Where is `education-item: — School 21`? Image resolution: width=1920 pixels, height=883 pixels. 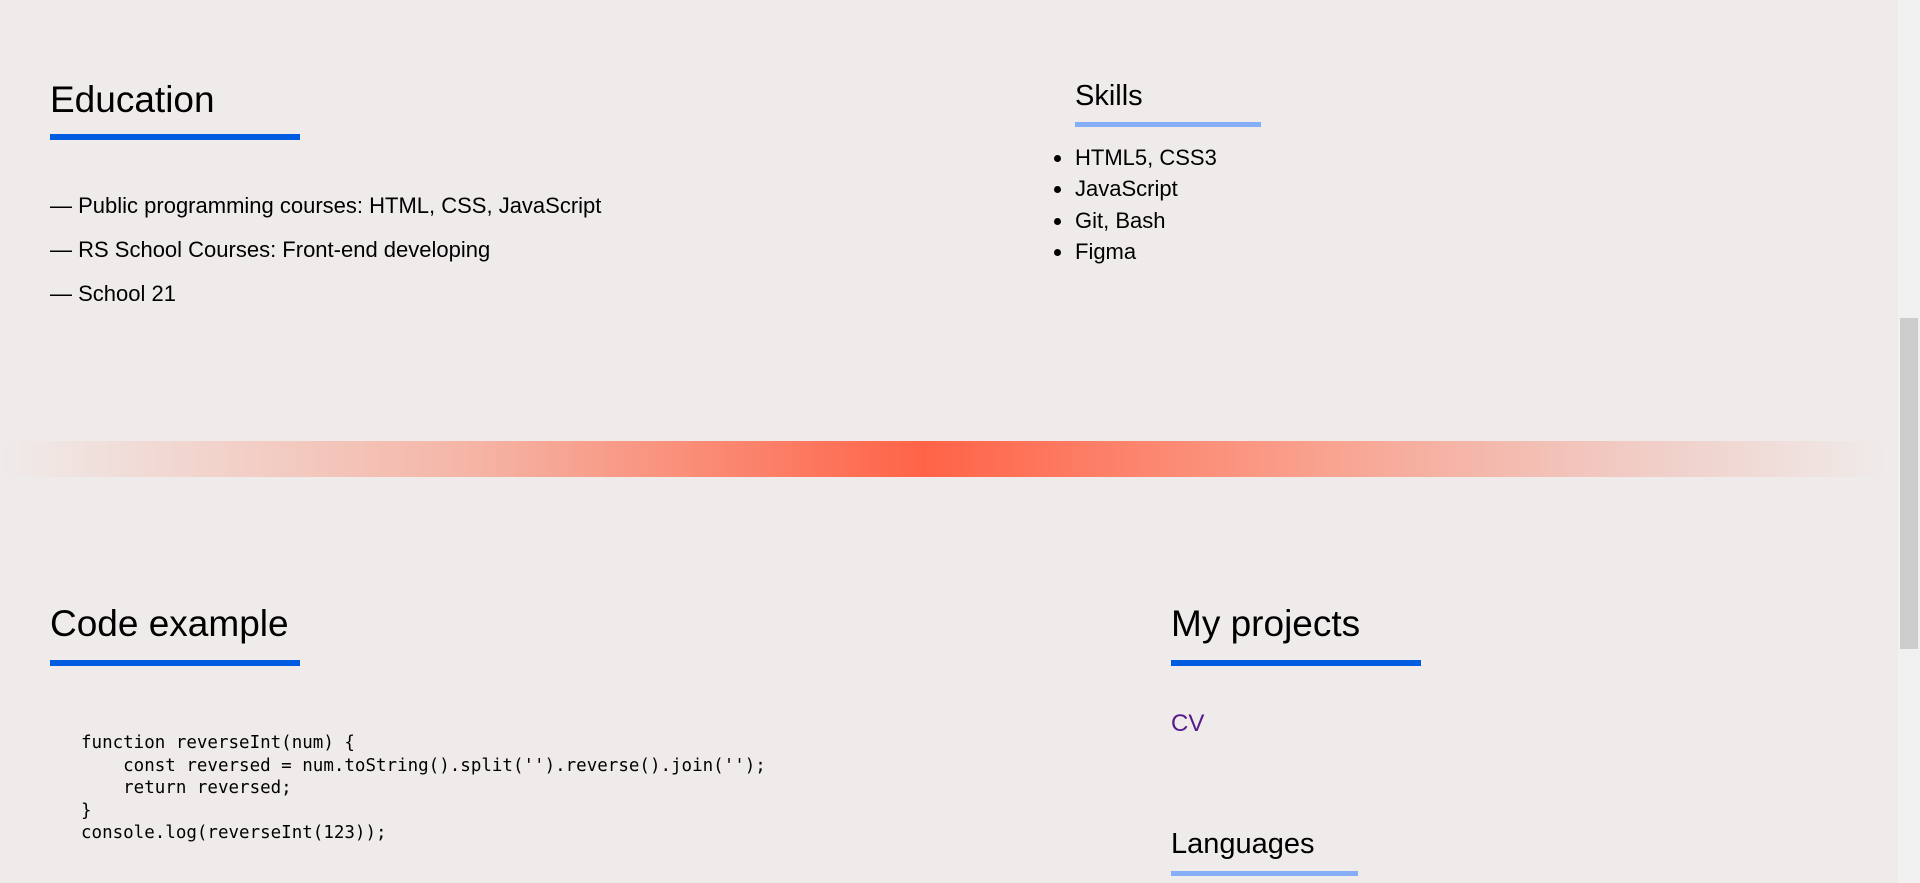
education-item: — School 21 is located at coordinates (113, 293).